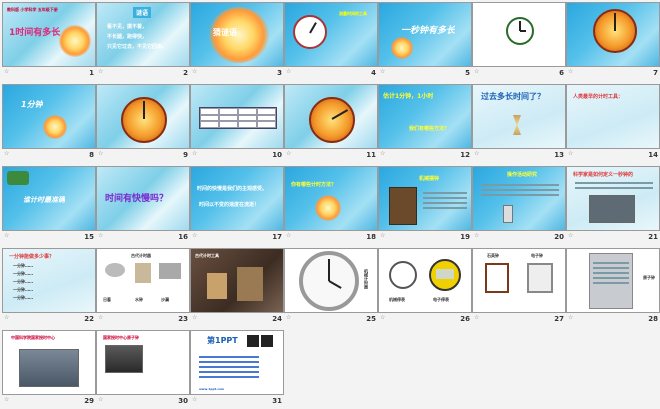 The image size is (660, 409). I want to click on image-caption: 水钟, so click(139, 299).